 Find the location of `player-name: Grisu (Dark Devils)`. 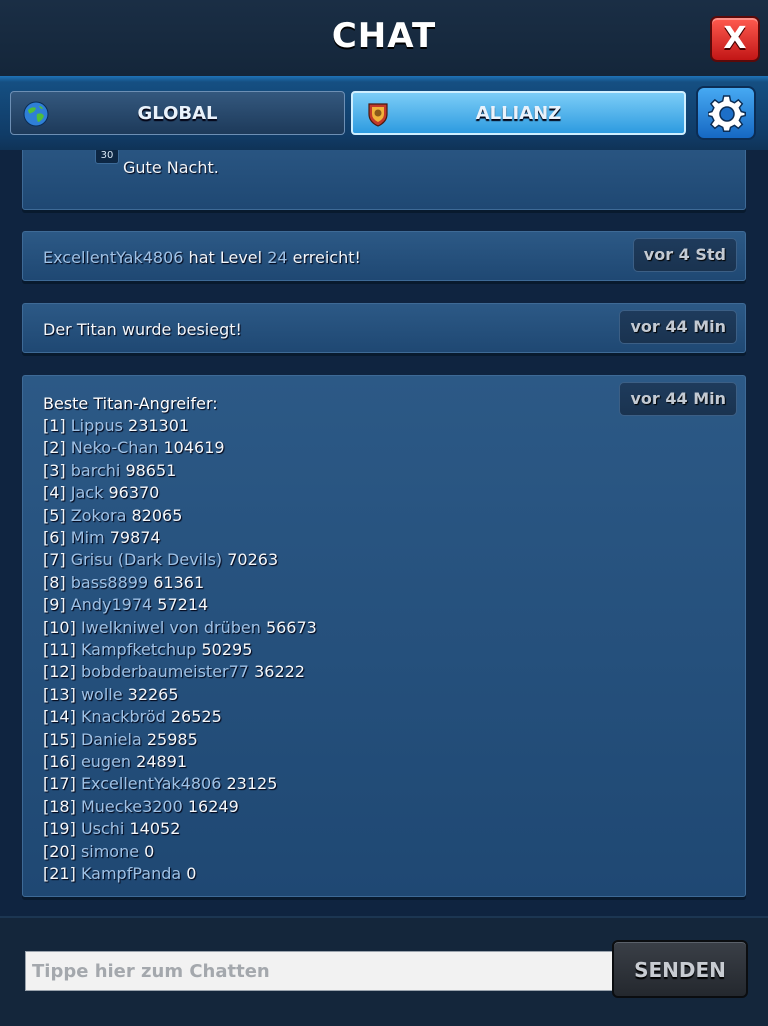

player-name: Grisu (Dark Devils) is located at coordinates (146, 559).